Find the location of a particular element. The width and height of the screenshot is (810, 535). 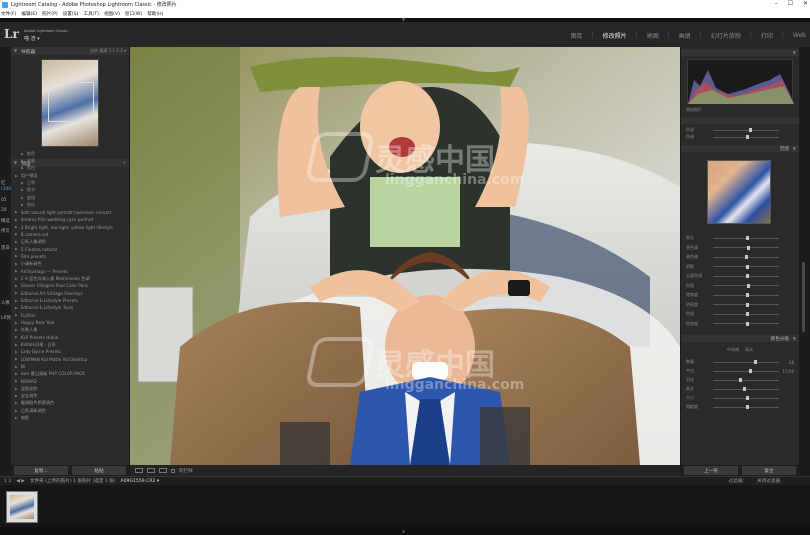

preset-item: ▶ 锐化 is located at coordinates (70, 204).